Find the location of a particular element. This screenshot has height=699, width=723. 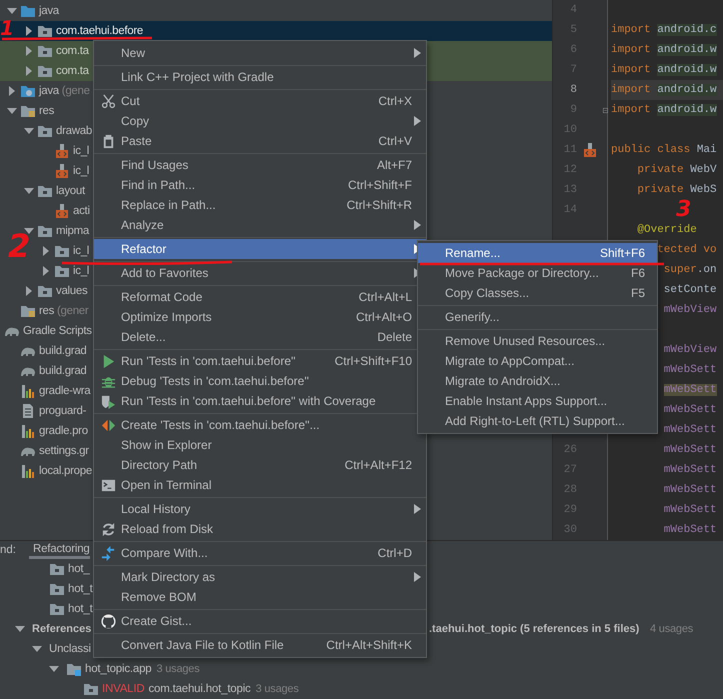

code-line: import android.c is located at coordinates (664, 30).